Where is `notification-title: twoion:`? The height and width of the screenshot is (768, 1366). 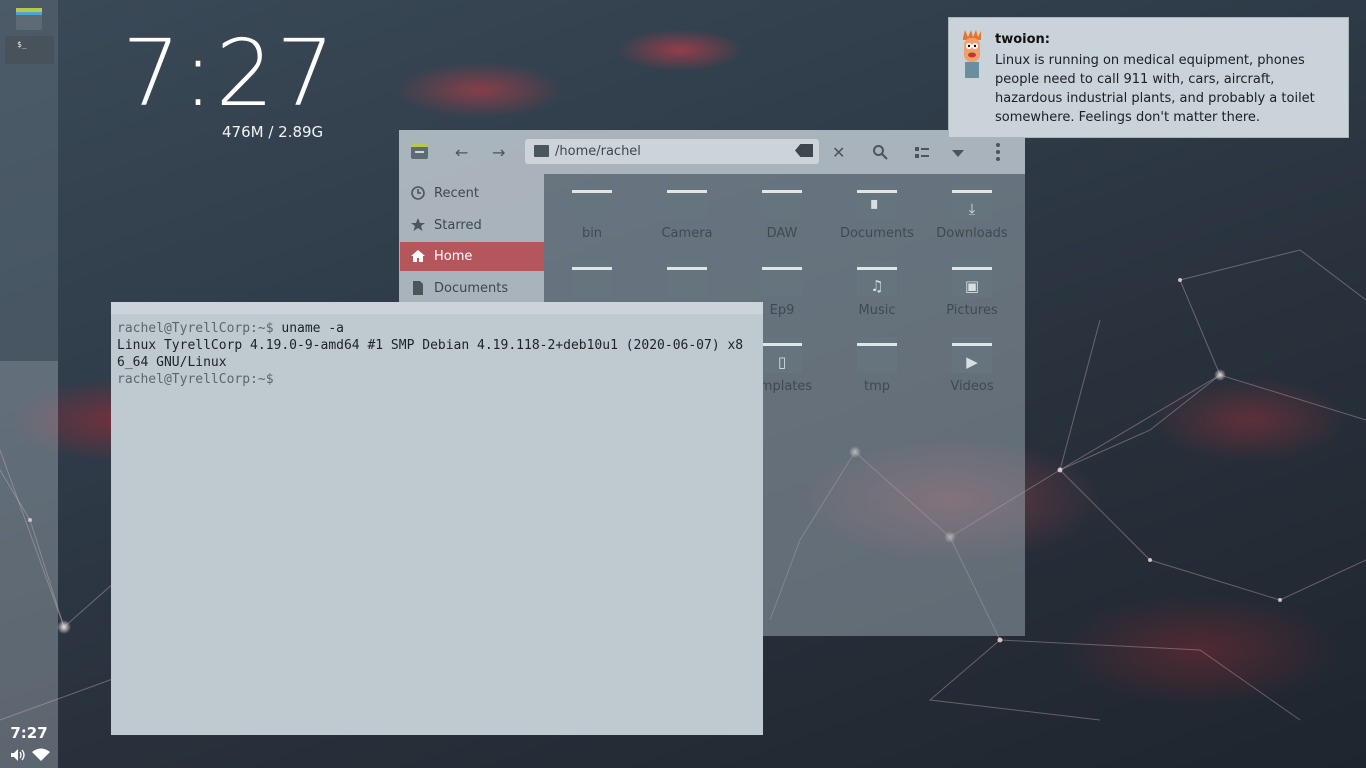
notification-title: twoion: is located at coordinates (1022, 39).